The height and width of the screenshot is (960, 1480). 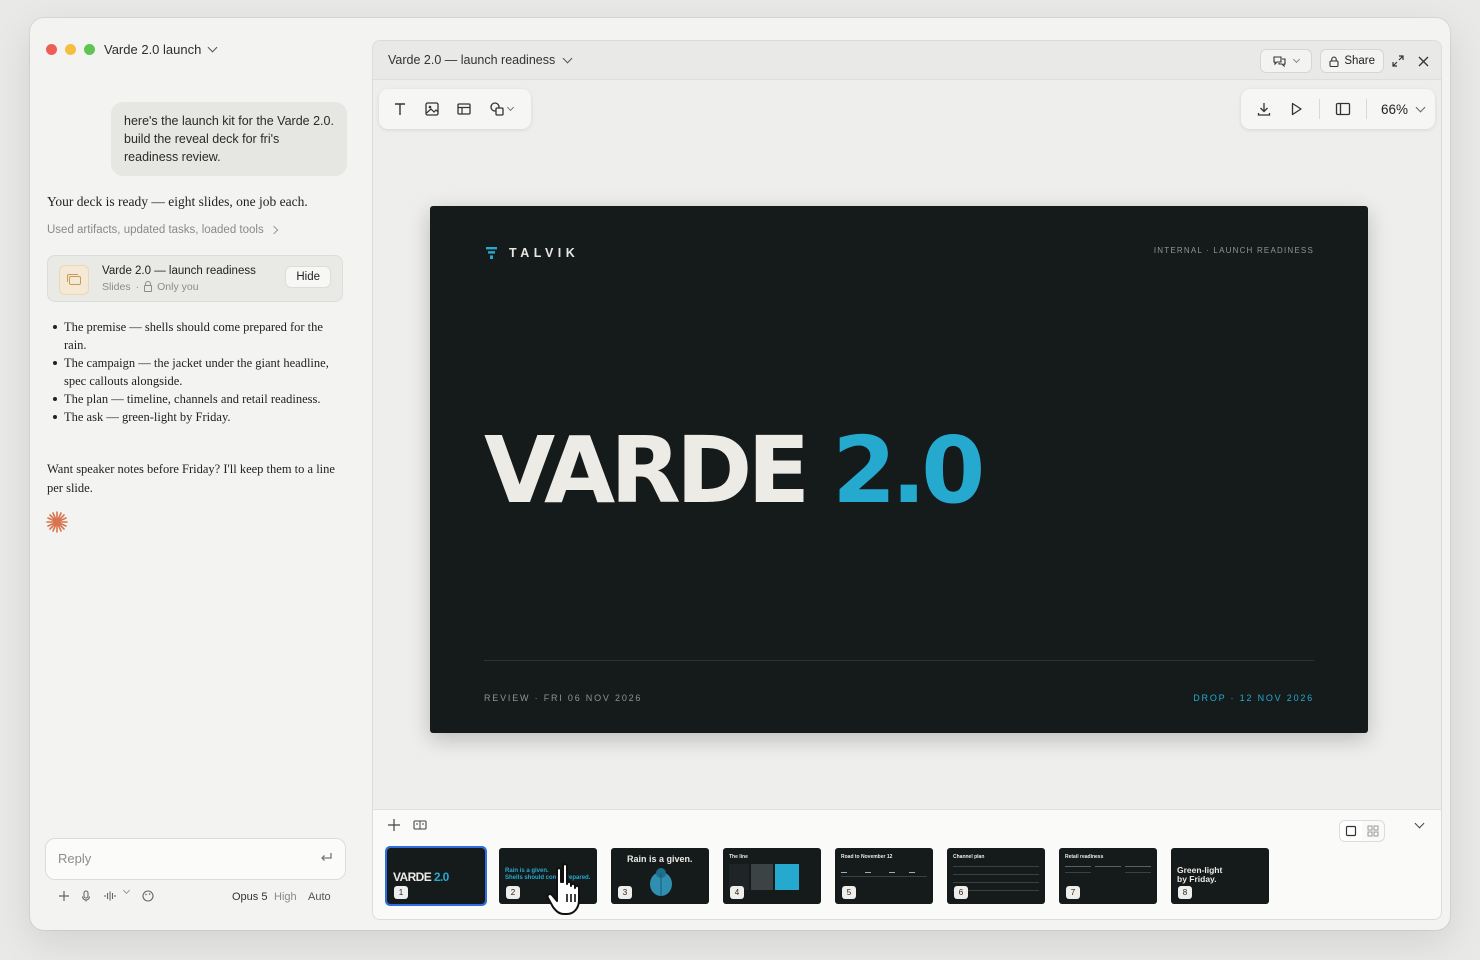 What do you see at coordinates (116, 287) in the screenshot?
I see `artifact-type: Slides` at bounding box center [116, 287].